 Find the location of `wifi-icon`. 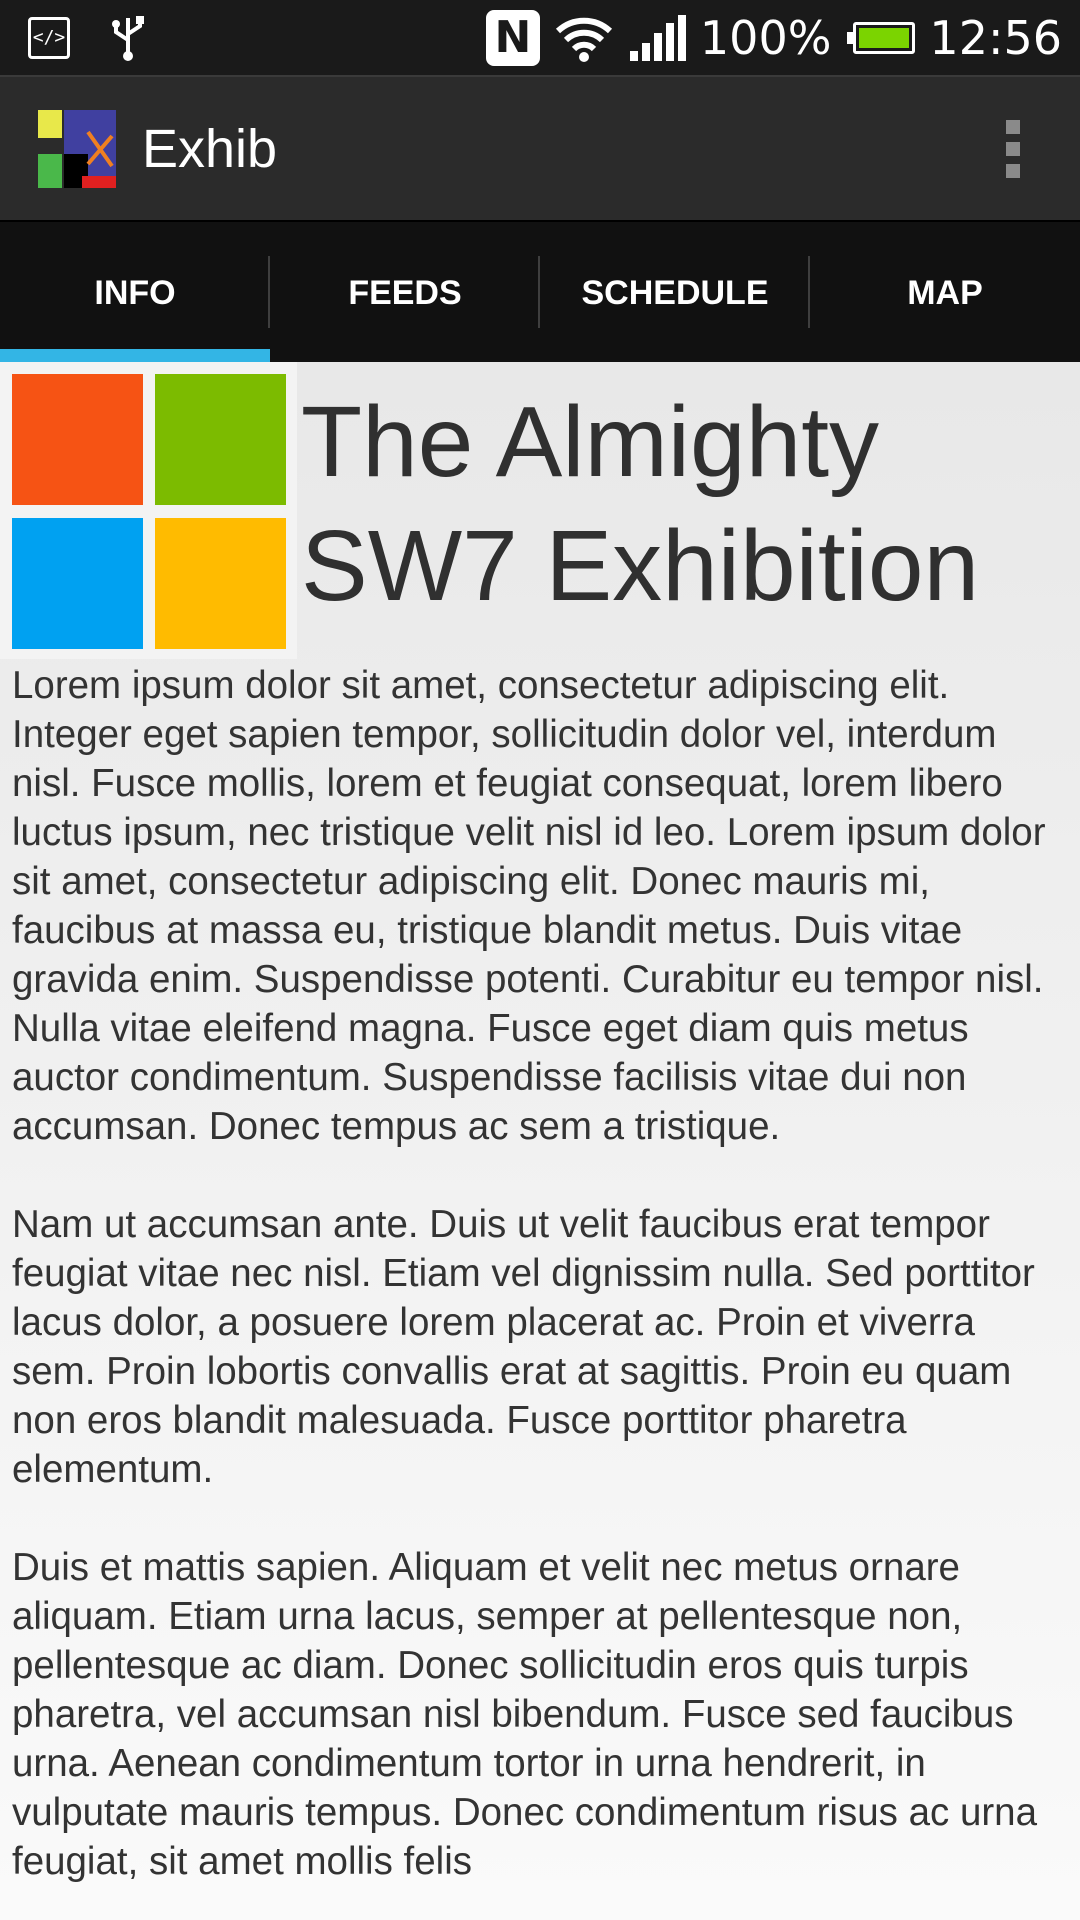

wifi-icon is located at coordinates (583, 39).